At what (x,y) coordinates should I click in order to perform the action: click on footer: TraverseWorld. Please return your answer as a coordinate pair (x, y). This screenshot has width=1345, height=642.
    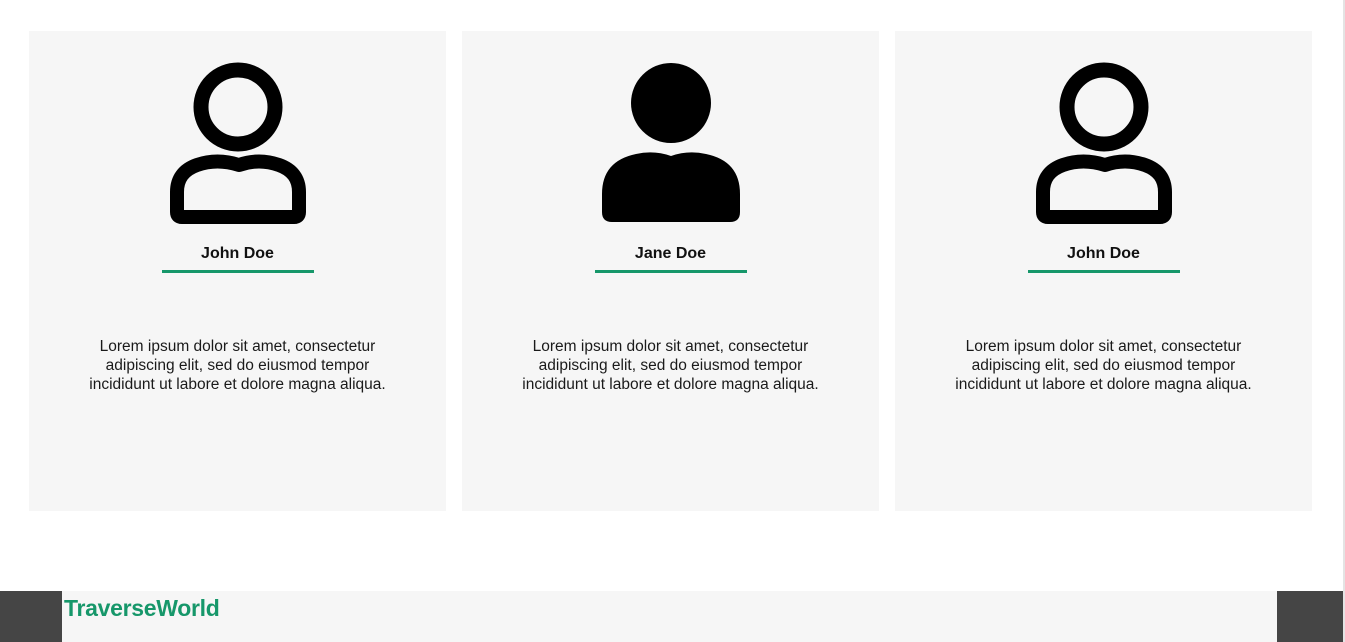
    Looking at the image, I should click on (671, 616).